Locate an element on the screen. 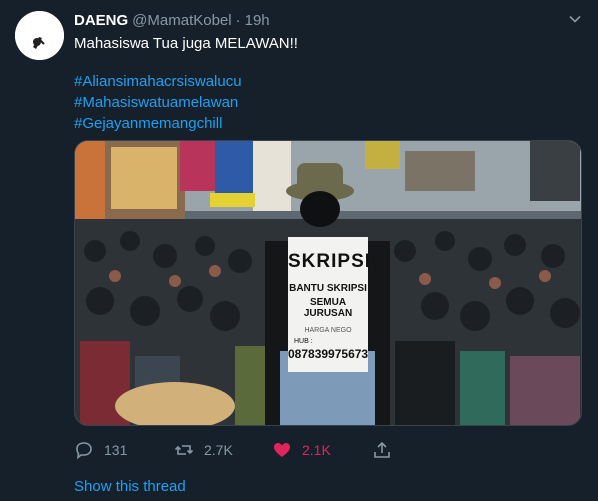  tweet-text: Mahasiswa Tua juga MELAWAN!! is located at coordinates (186, 43).